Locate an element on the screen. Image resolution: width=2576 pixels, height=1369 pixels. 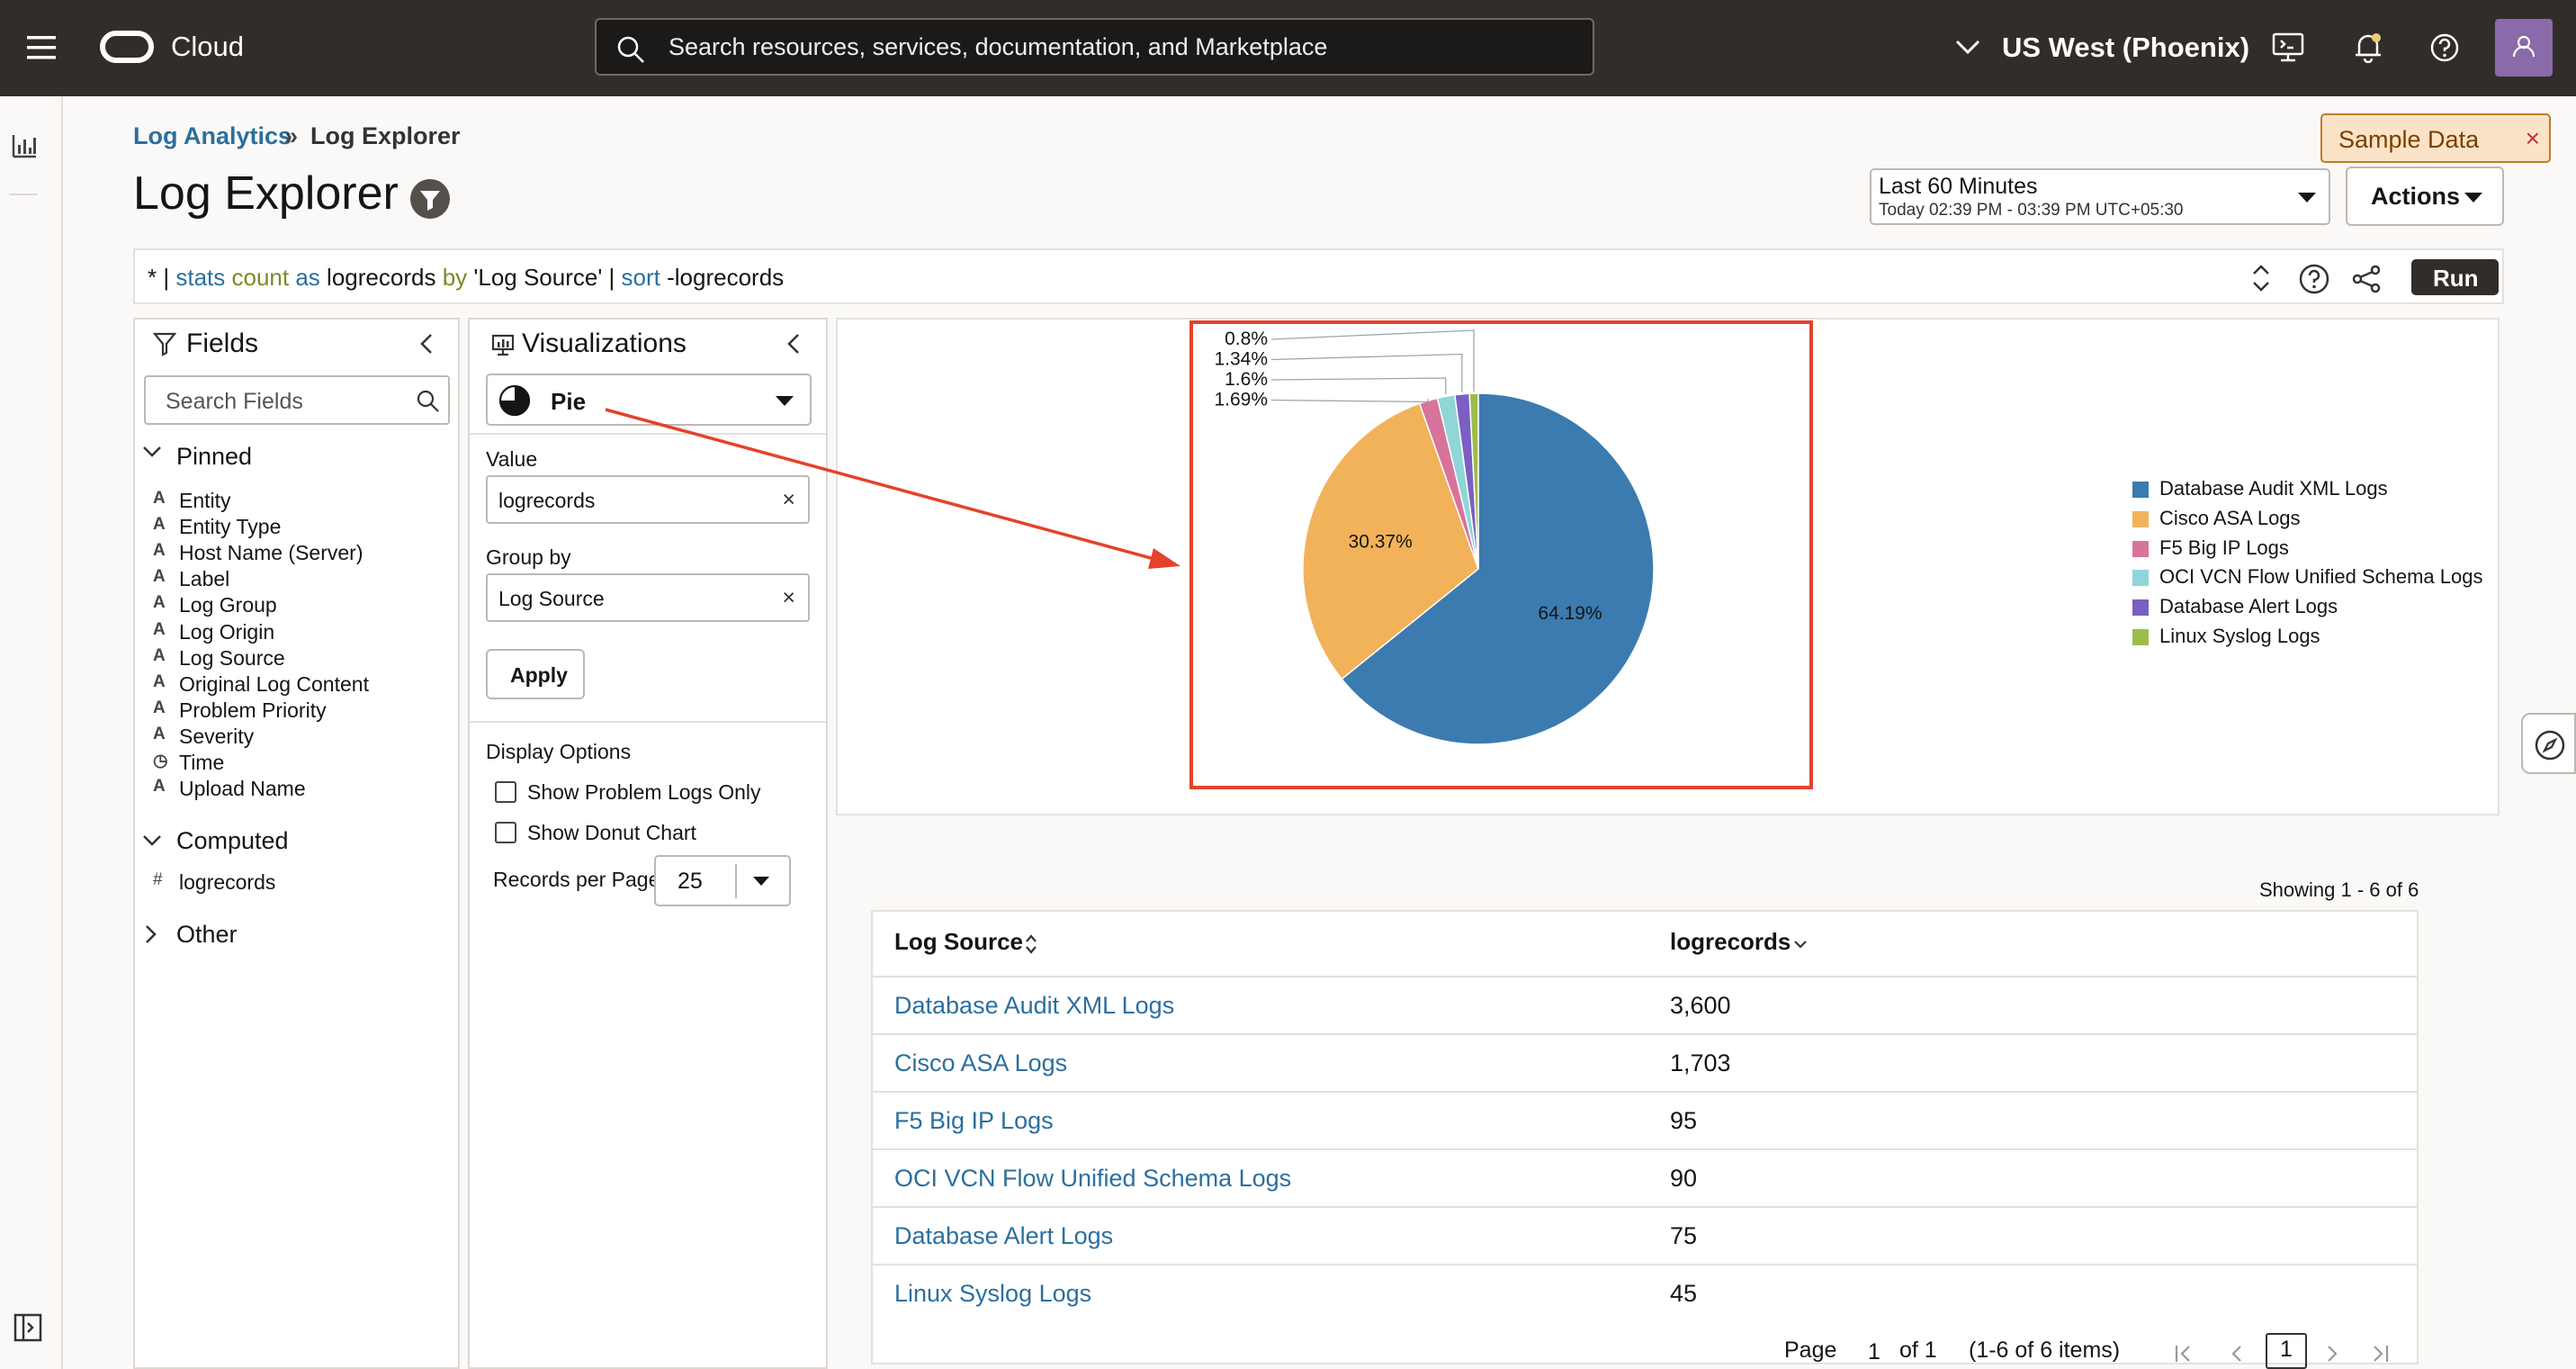
region-chevron-down-icon is located at coordinates (1968, 48).